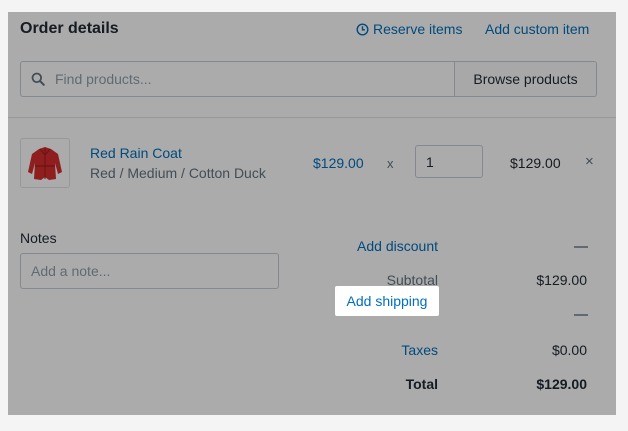 Image resolution: width=628 pixels, height=431 pixels. I want to click on total-value: $129.00, so click(561, 384).